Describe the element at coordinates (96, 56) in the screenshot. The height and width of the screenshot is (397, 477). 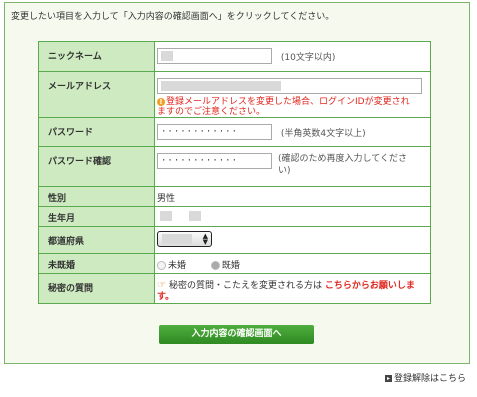
I see `nickname-label: ニックネーム` at that location.